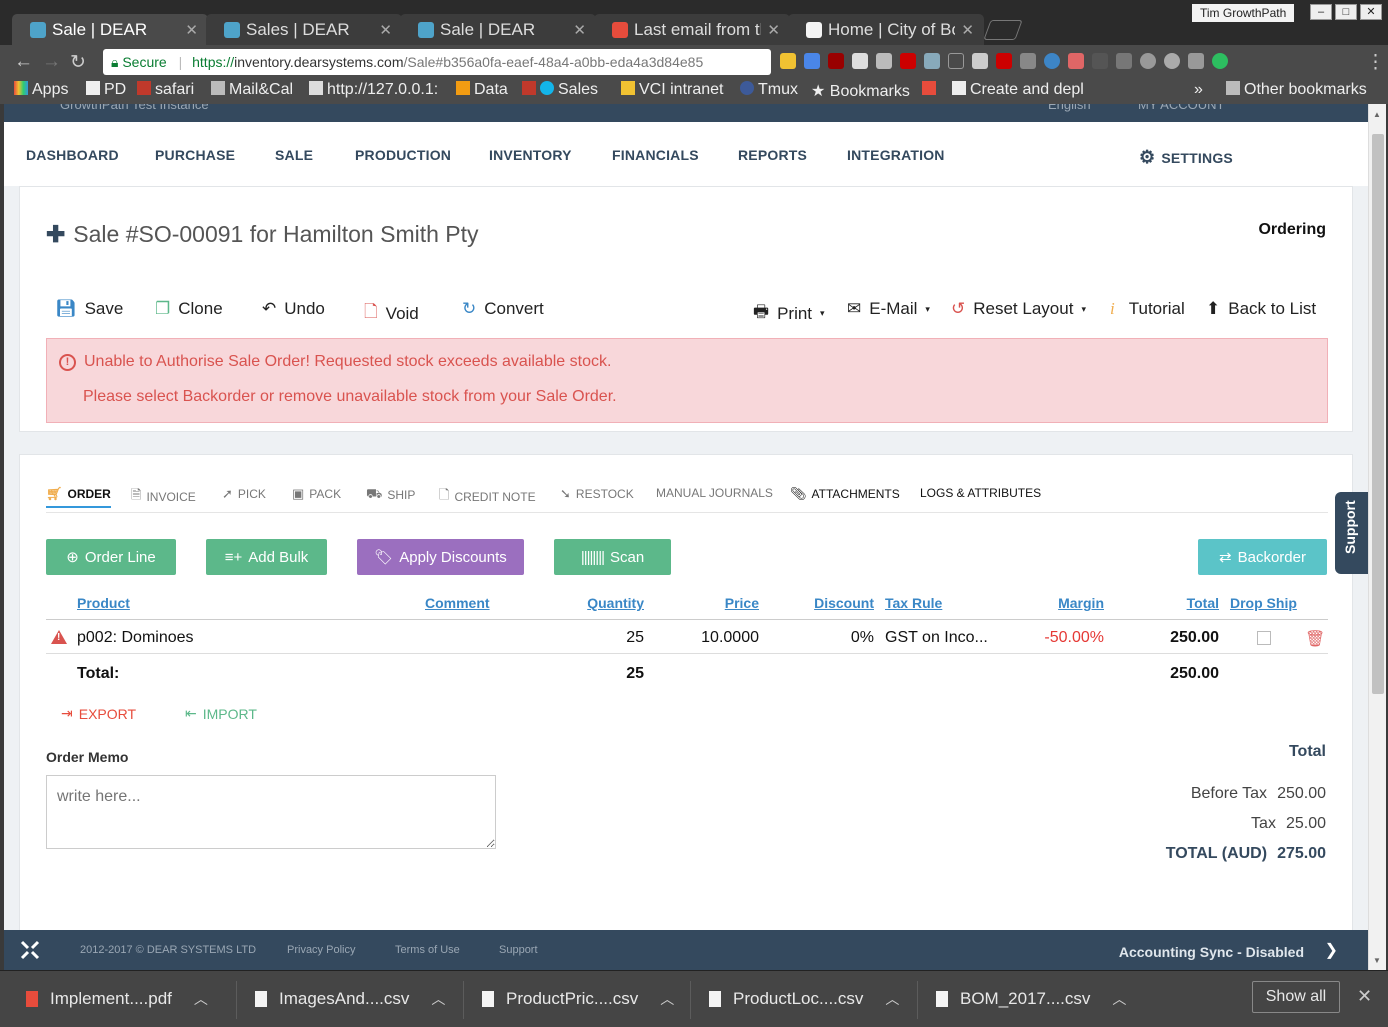  Describe the element at coordinates (252, 90) in the screenshot. I see `bookmark-mailcal: Mail&Cal` at that location.